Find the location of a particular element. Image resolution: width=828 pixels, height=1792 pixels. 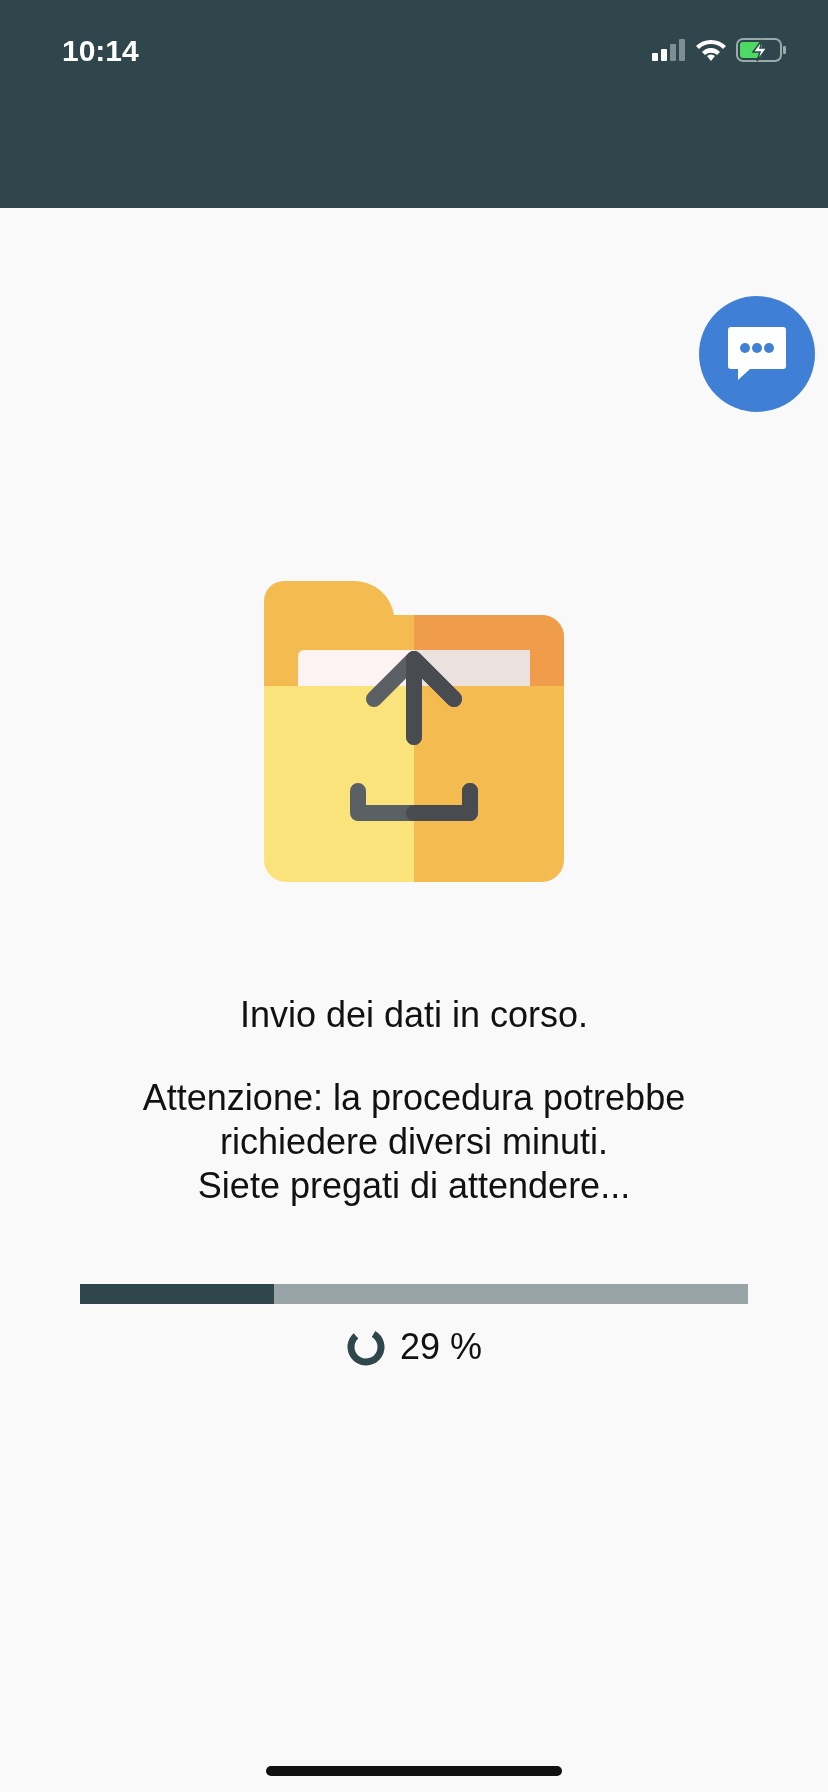

chat-icon is located at coordinates (757, 354).